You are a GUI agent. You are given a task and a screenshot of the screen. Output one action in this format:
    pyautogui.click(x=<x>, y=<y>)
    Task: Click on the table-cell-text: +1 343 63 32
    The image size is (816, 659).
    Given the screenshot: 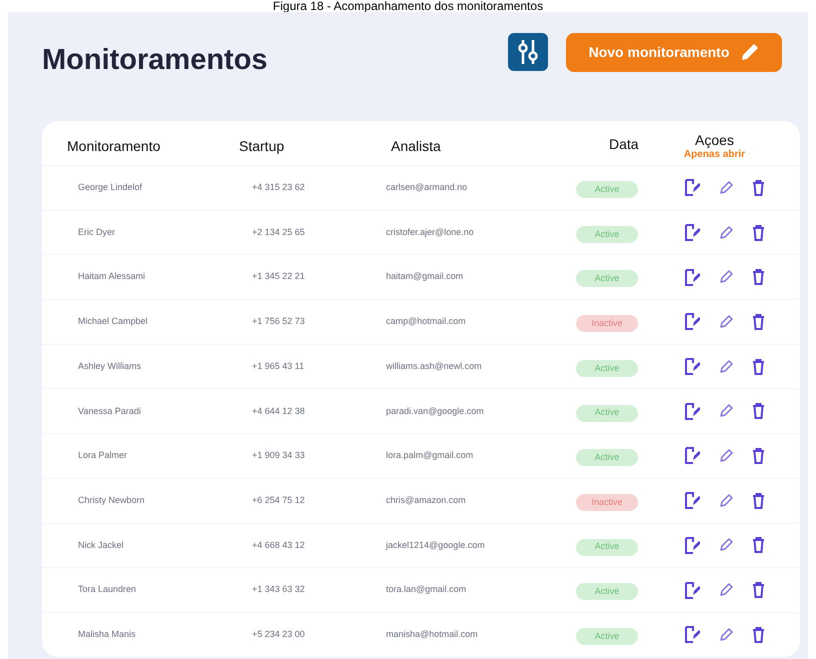 What is the action you would take?
    pyautogui.click(x=278, y=589)
    